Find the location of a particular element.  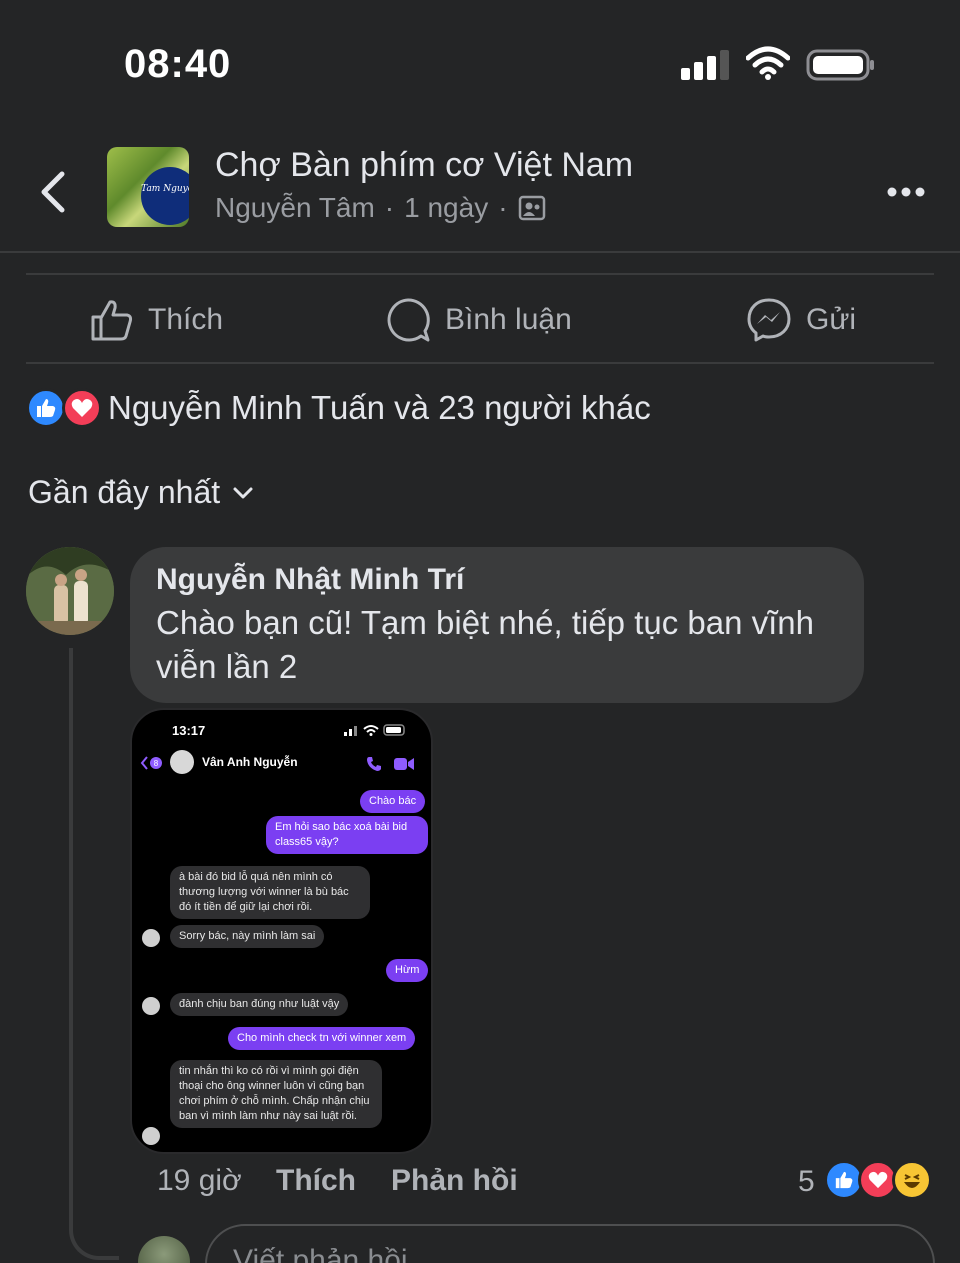

members-privacy-icon is located at coordinates (531, 208).